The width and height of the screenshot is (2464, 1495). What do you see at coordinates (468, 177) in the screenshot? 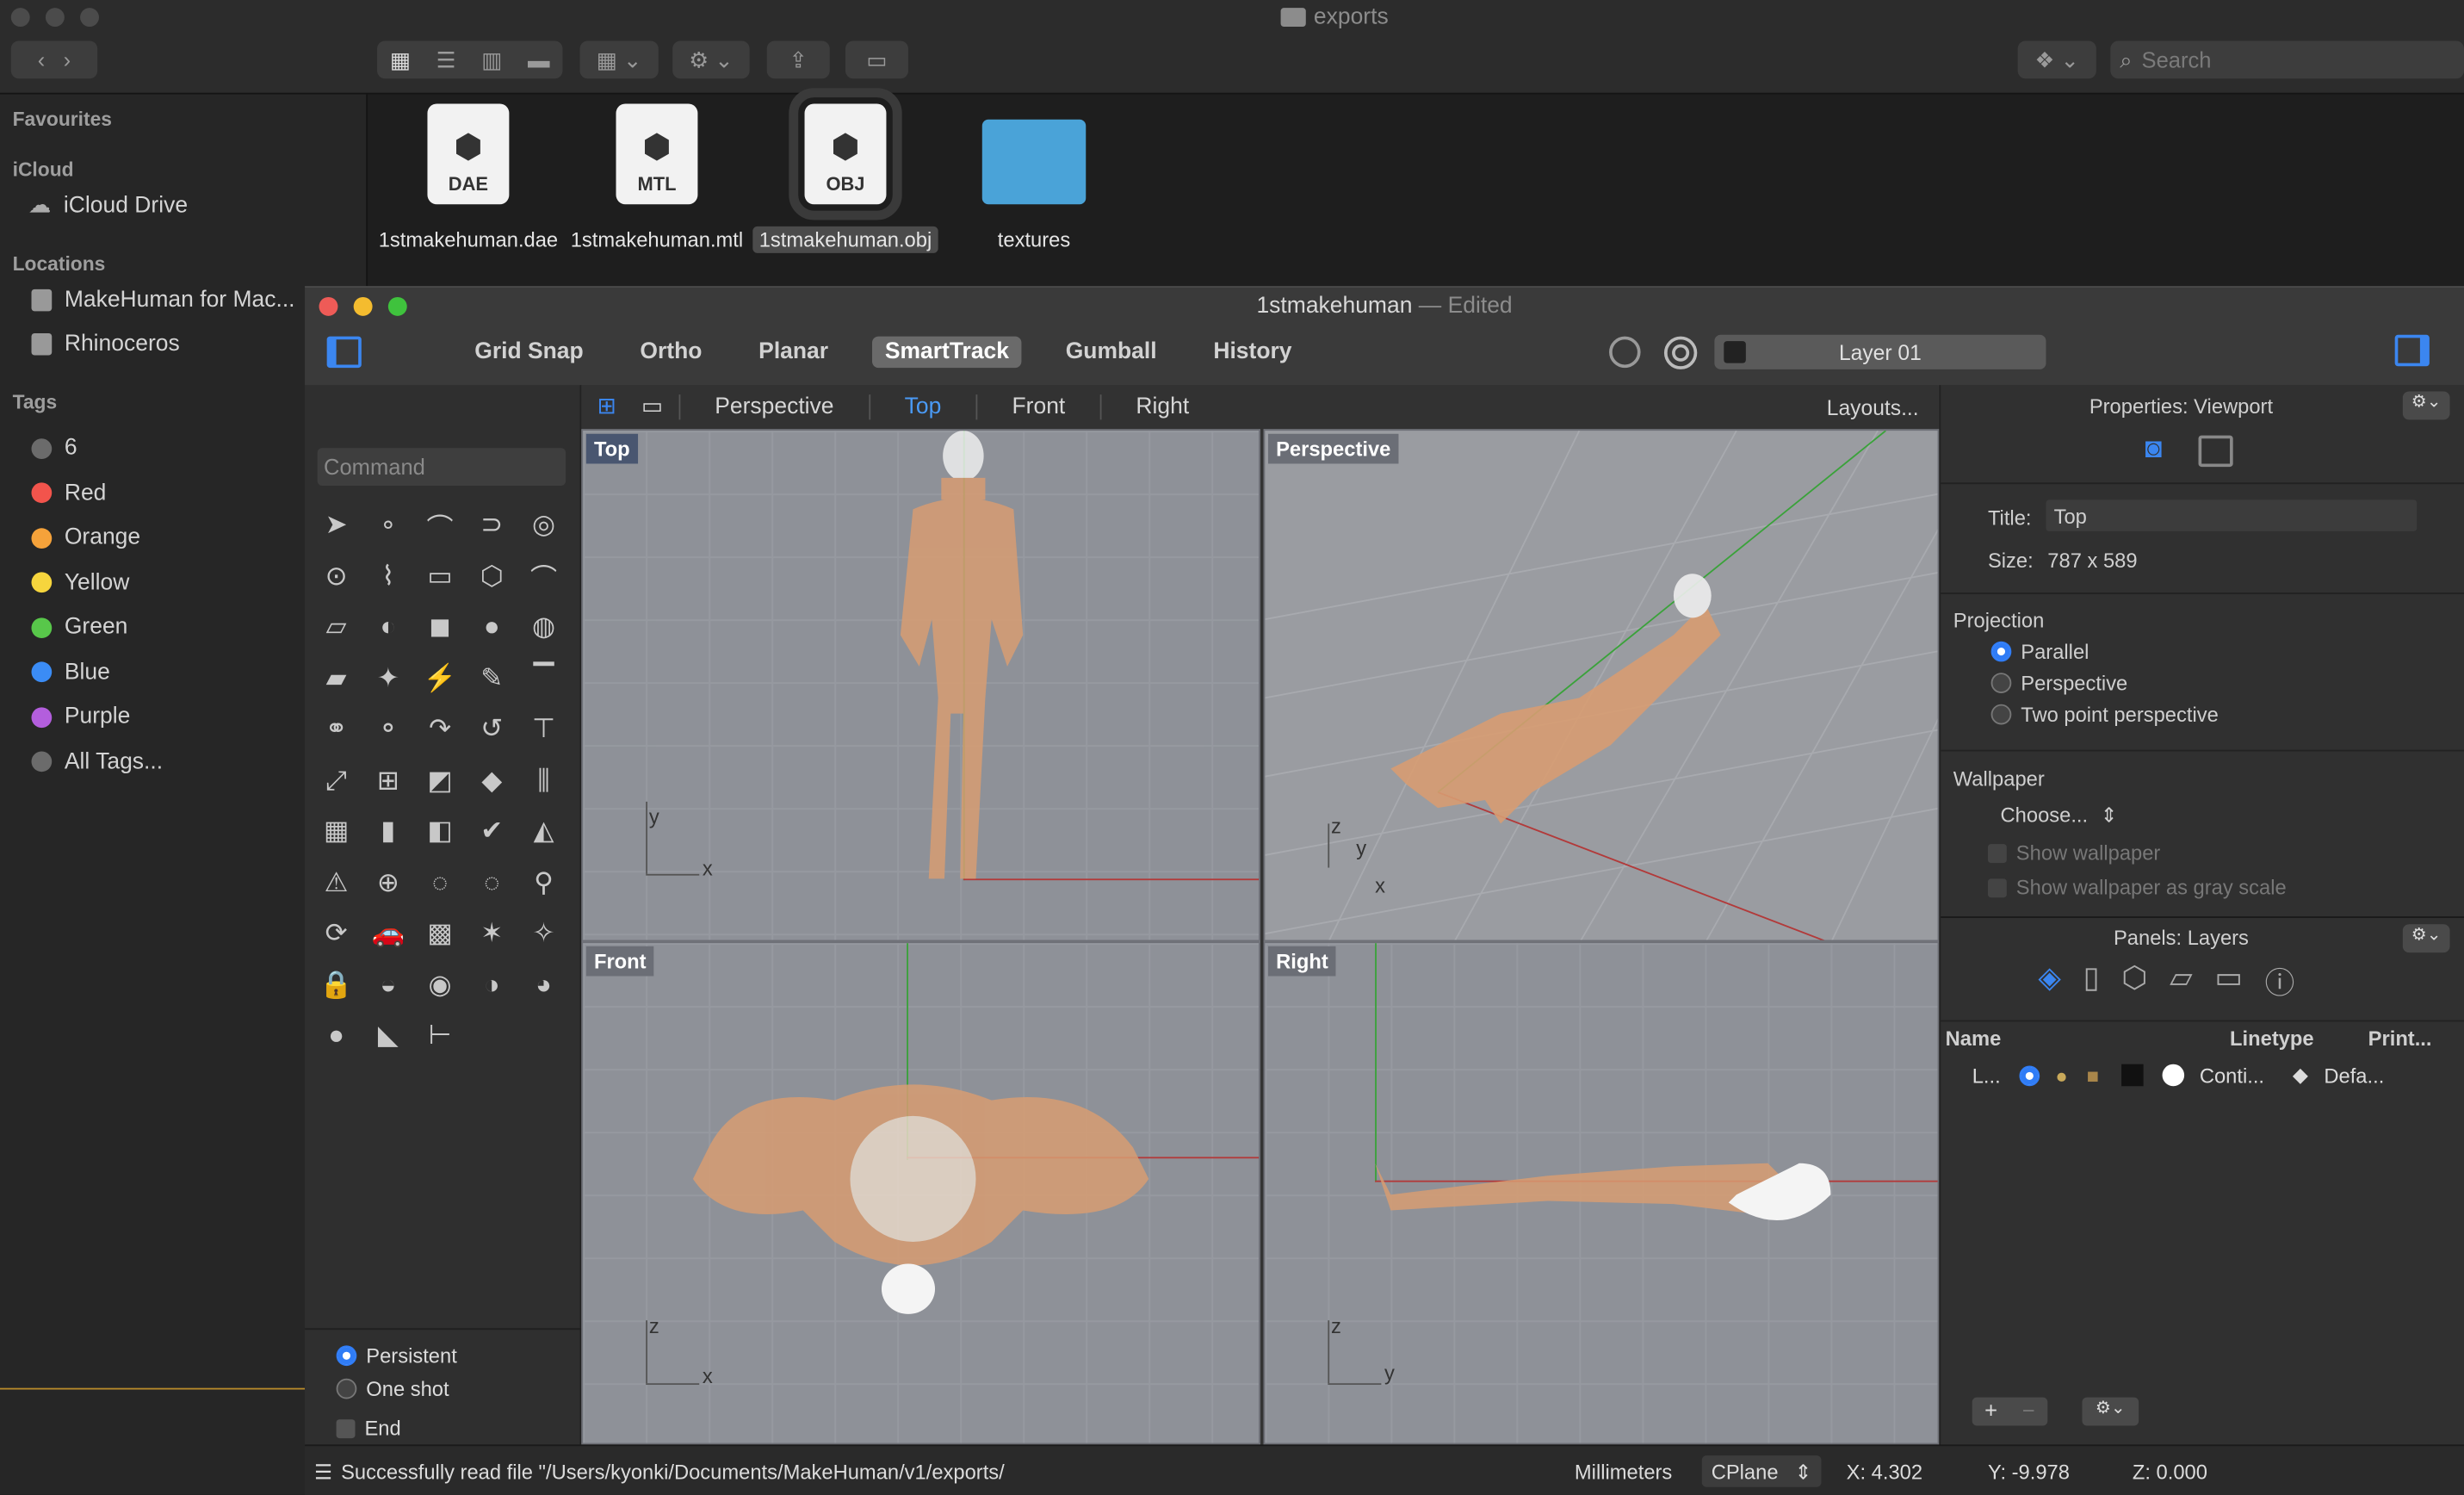
I see `file-item: ⬢ DAE 1stmakehuman.dae` at bounding box center [468, 177].